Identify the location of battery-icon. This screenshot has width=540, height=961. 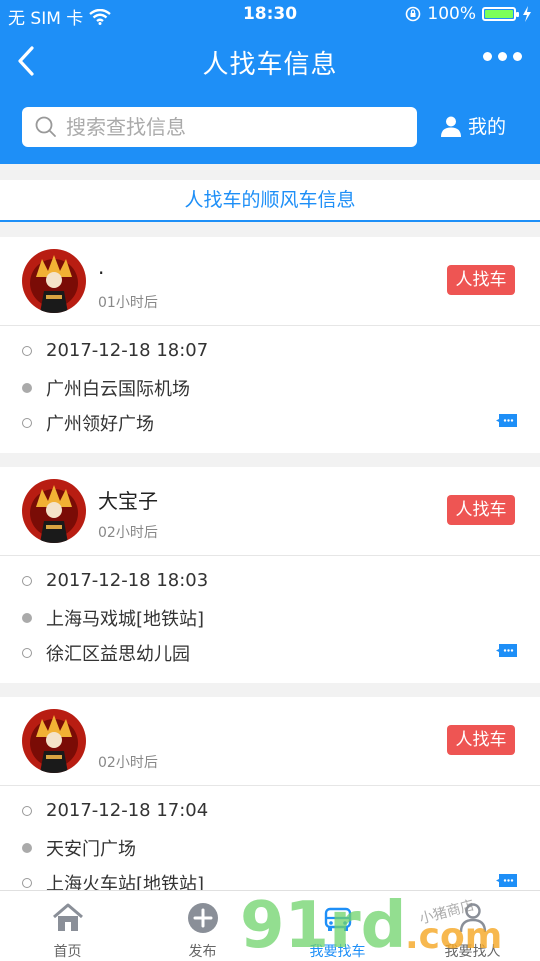
(500, 14).